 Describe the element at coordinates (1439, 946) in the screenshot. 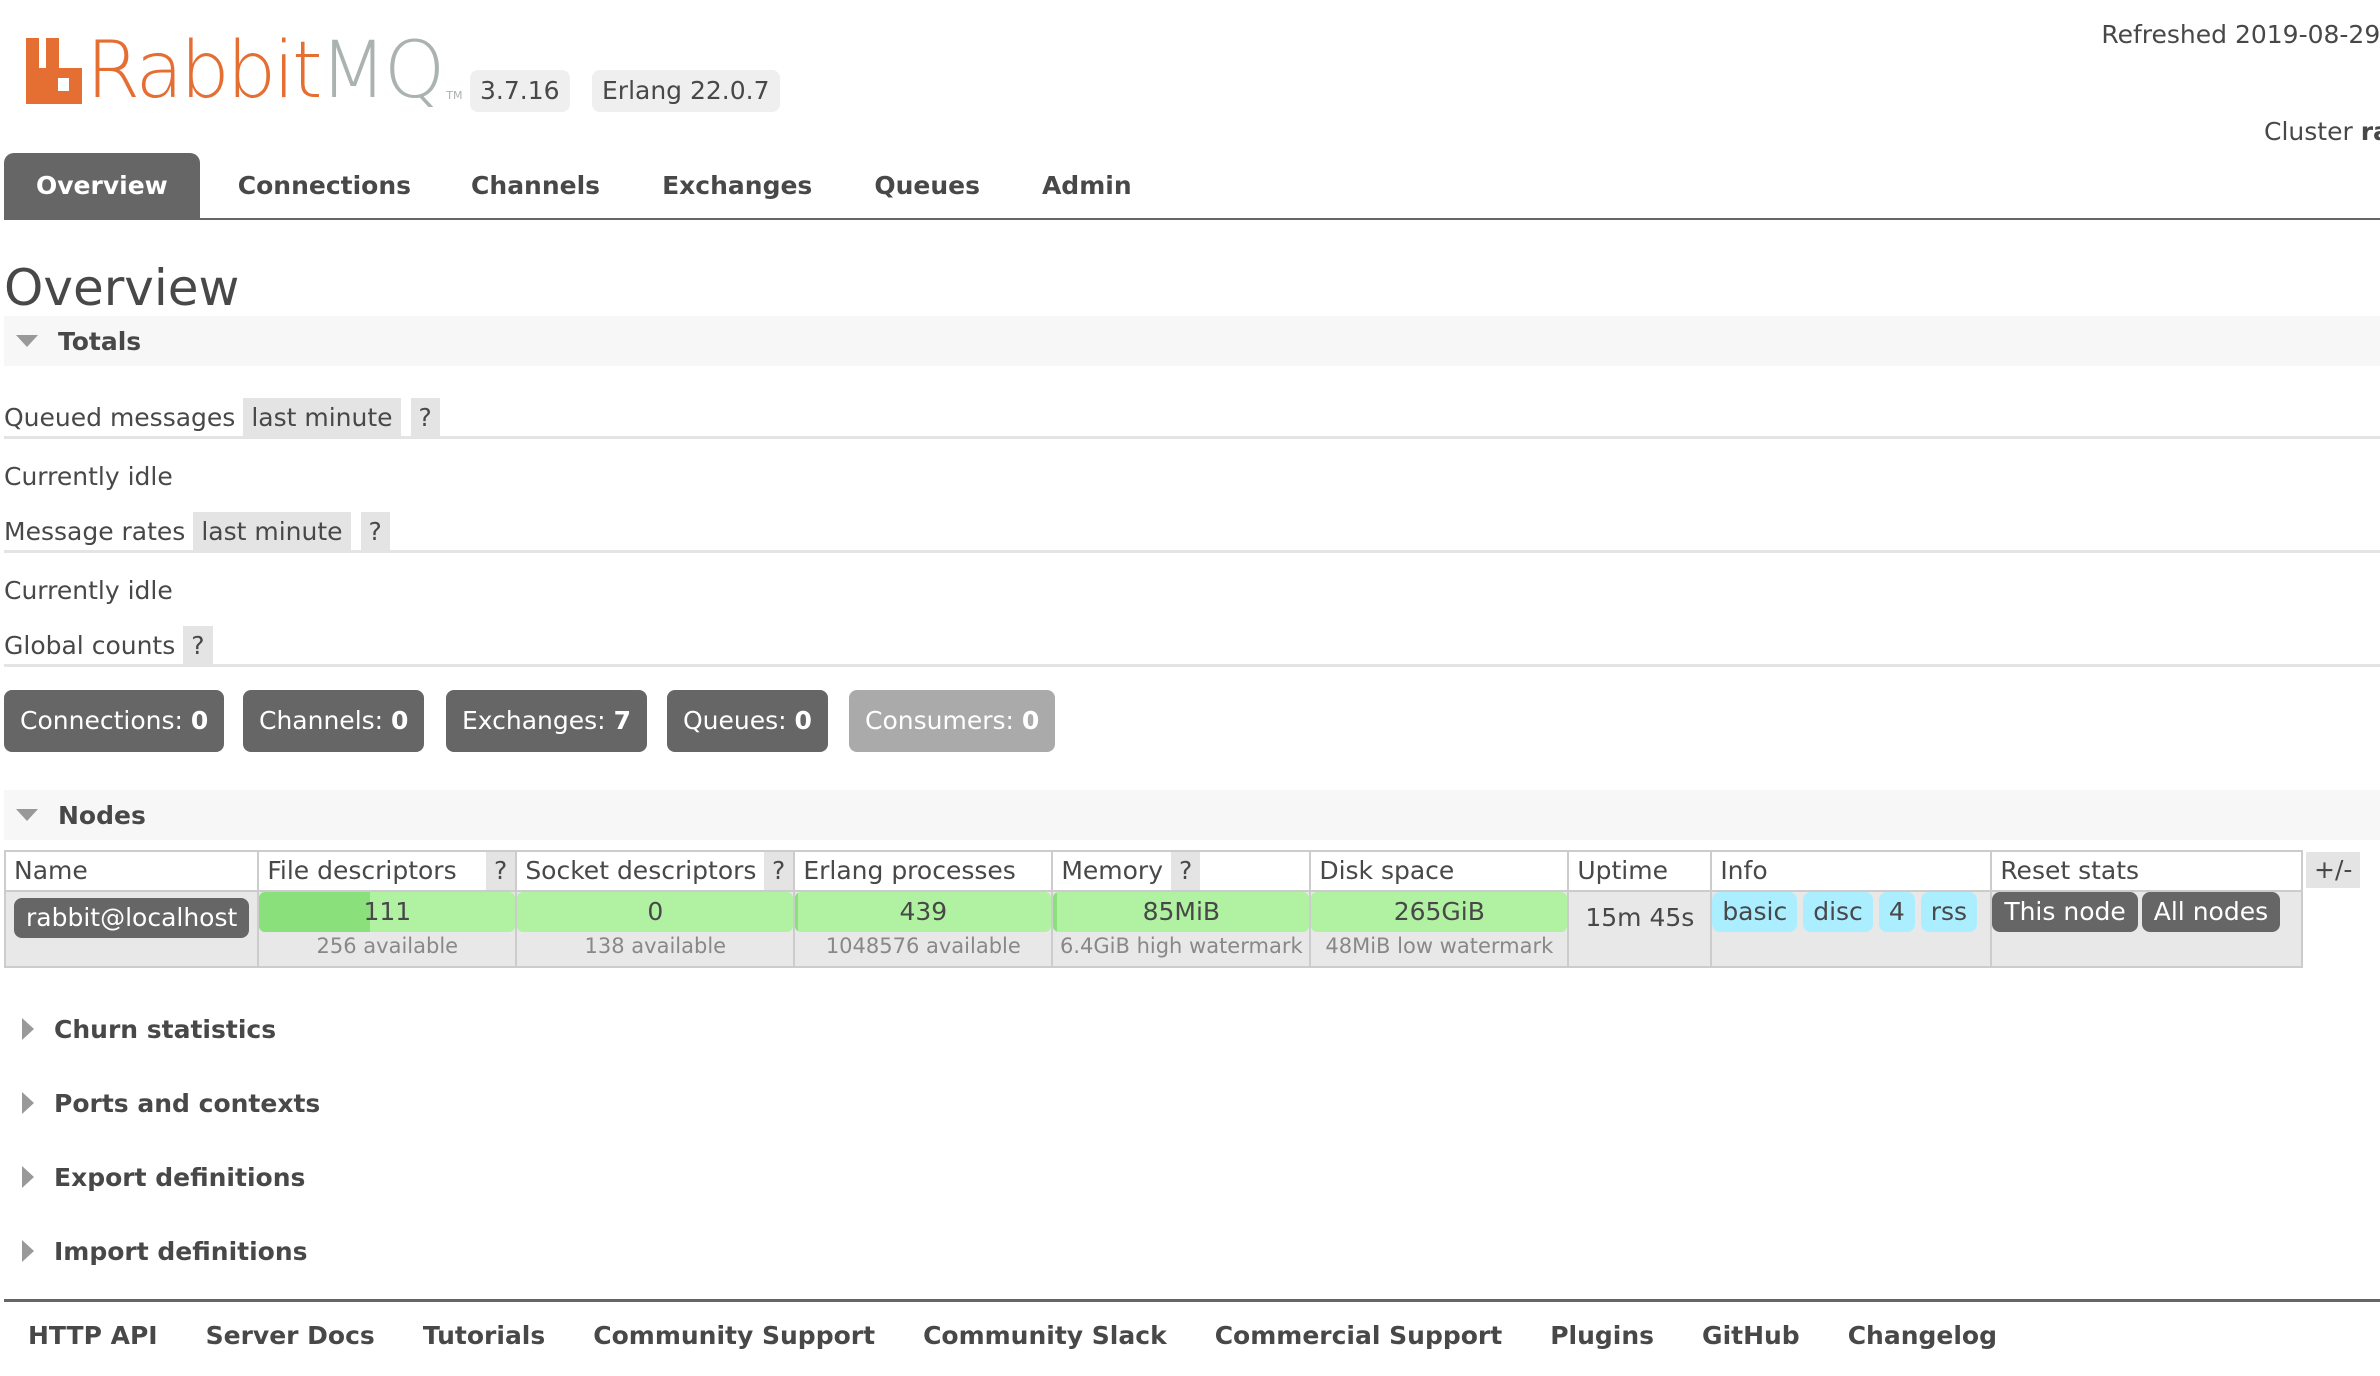

I see `disk-space-watermark: 48MiB low watermark` at that location.